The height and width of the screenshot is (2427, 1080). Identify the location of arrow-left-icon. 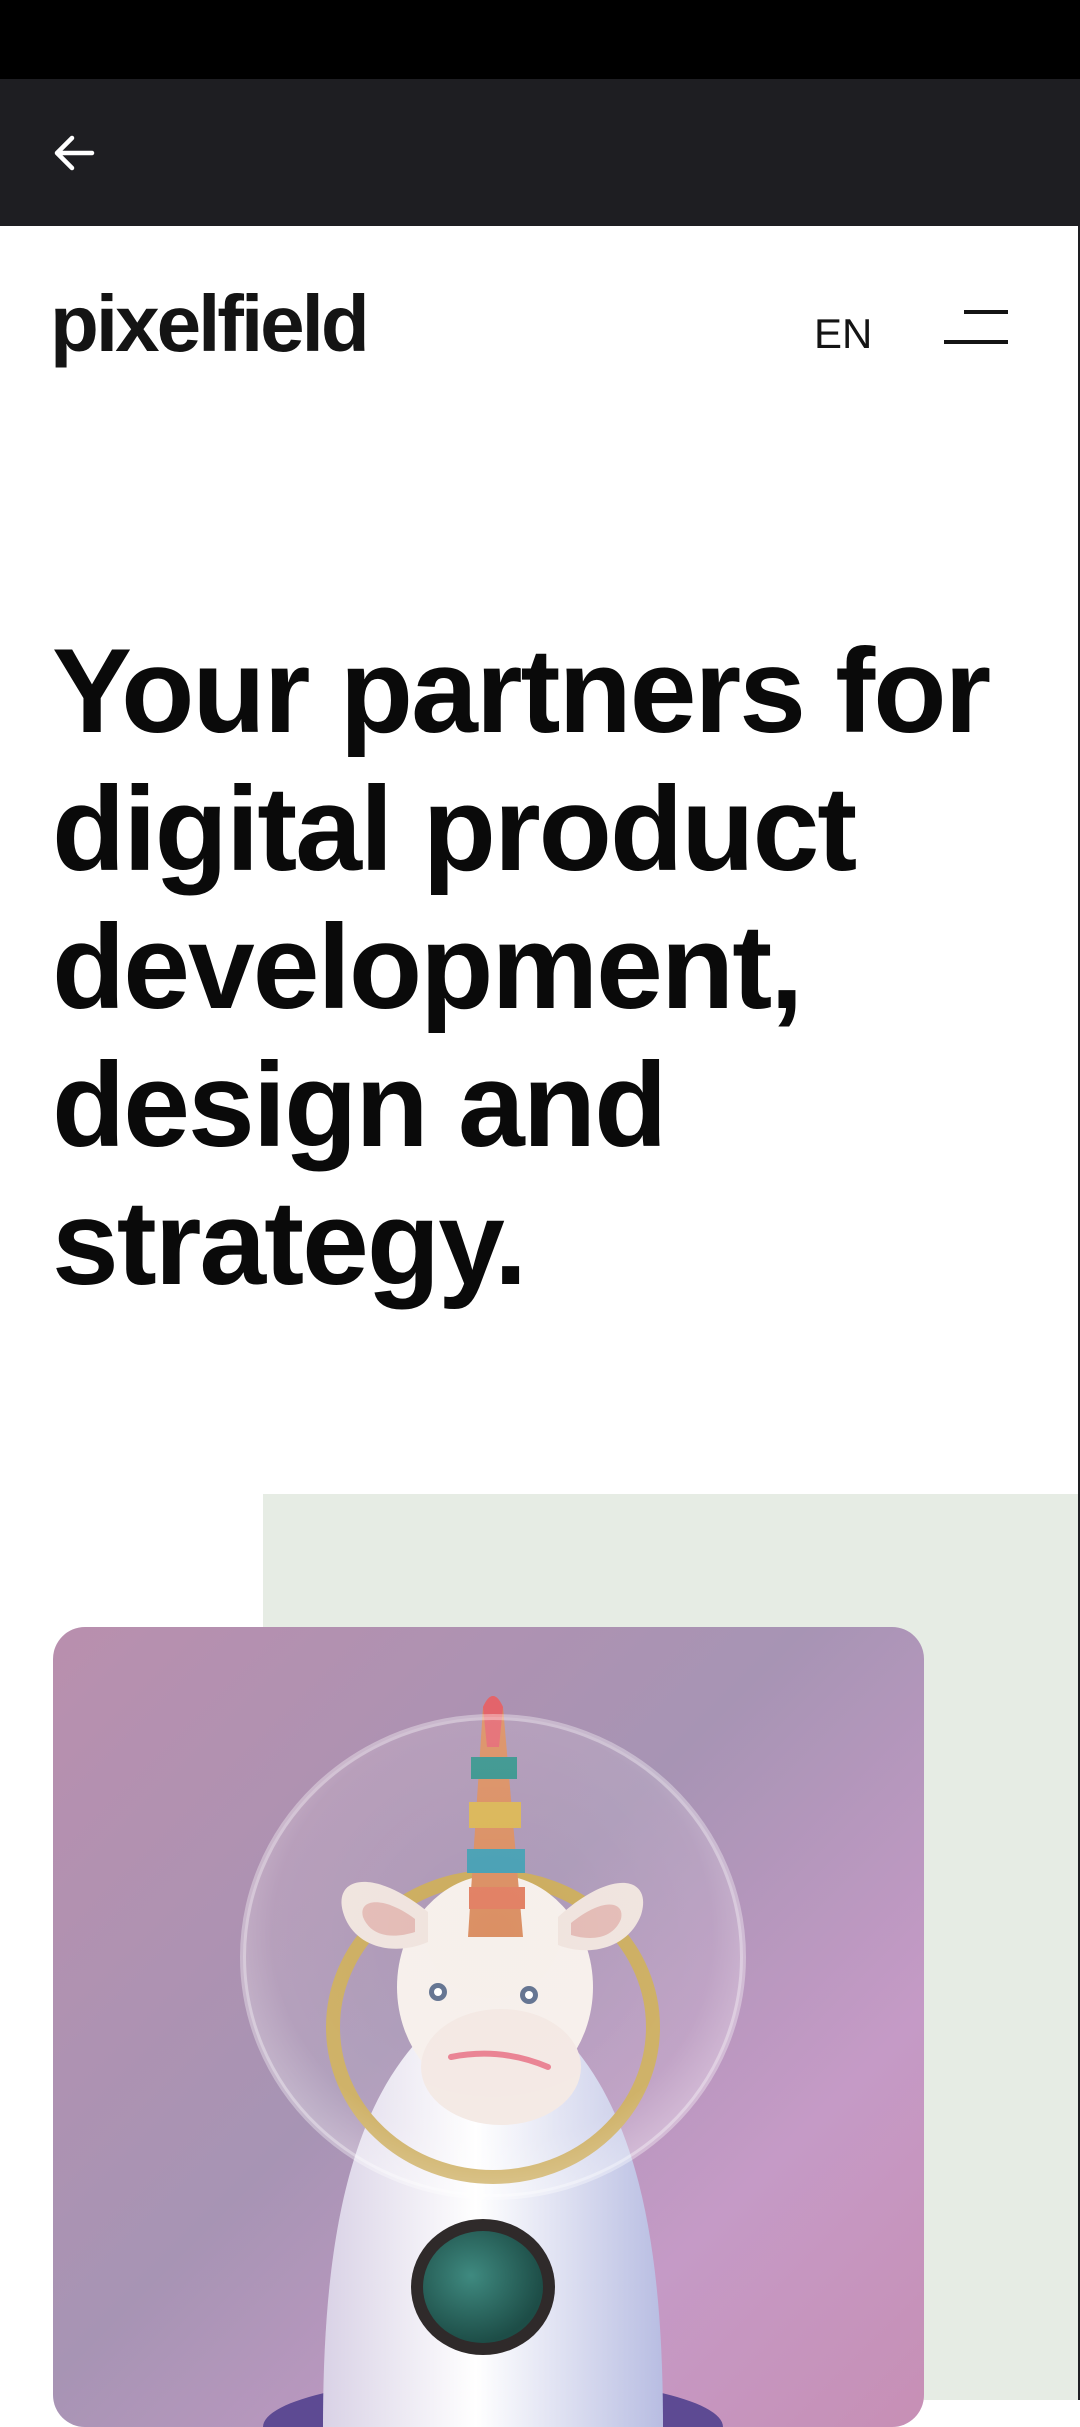
(74, 153).